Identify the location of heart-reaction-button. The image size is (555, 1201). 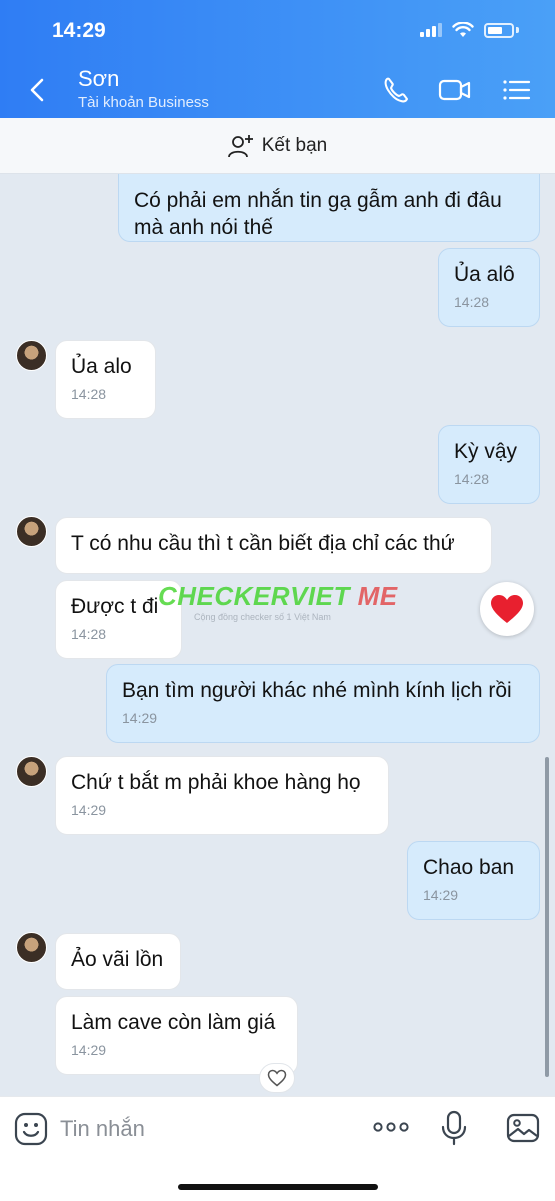
(507, 609).